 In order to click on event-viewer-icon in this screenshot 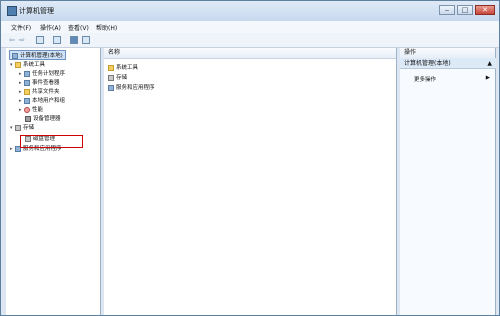, I will do `click(27, 82)`.